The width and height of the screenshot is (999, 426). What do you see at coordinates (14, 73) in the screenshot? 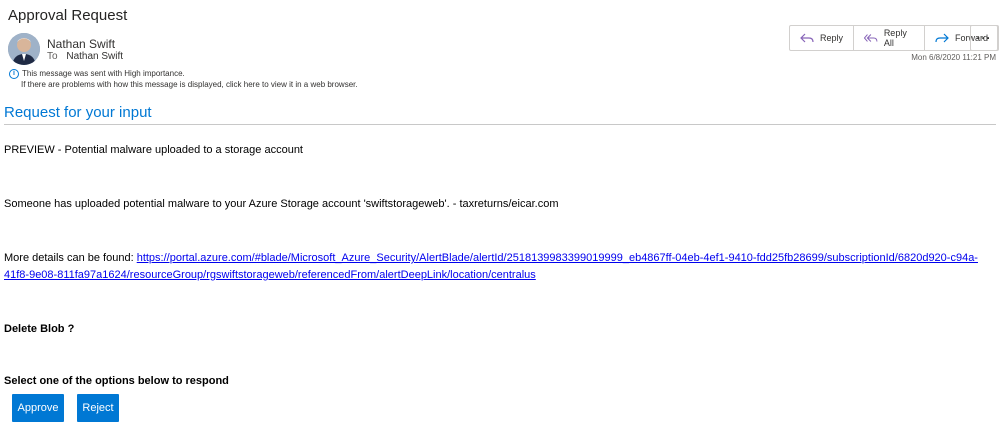
I see `info-icon: i` at bounding box center [14, 73].